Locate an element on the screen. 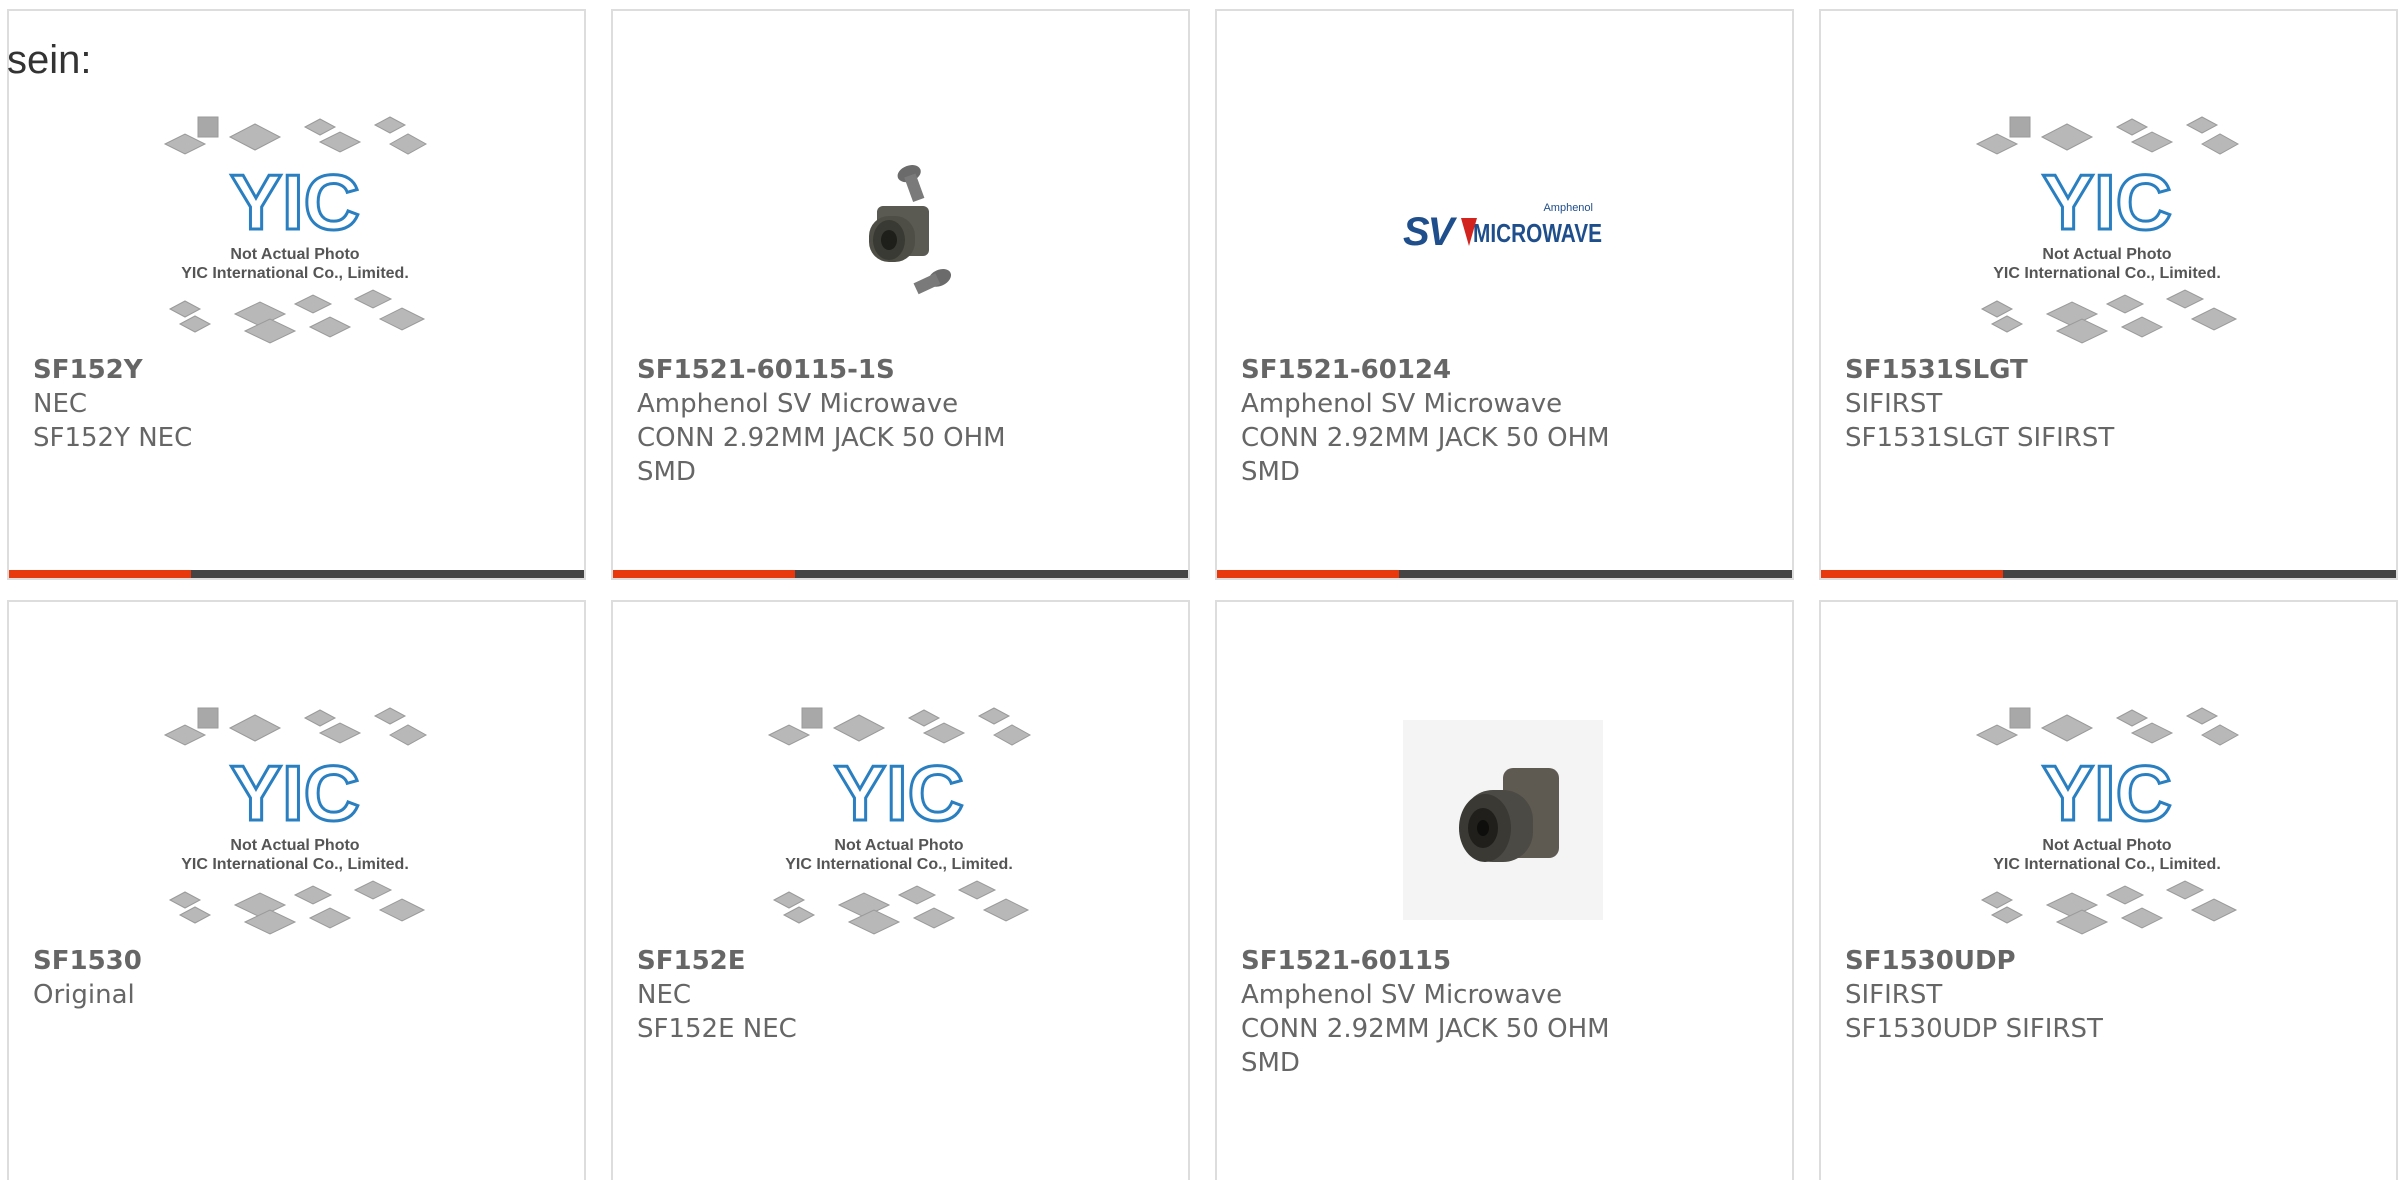 The height and width of the screenshot is (1180, 2400). connector-image is located at coordinates (1503, 819).